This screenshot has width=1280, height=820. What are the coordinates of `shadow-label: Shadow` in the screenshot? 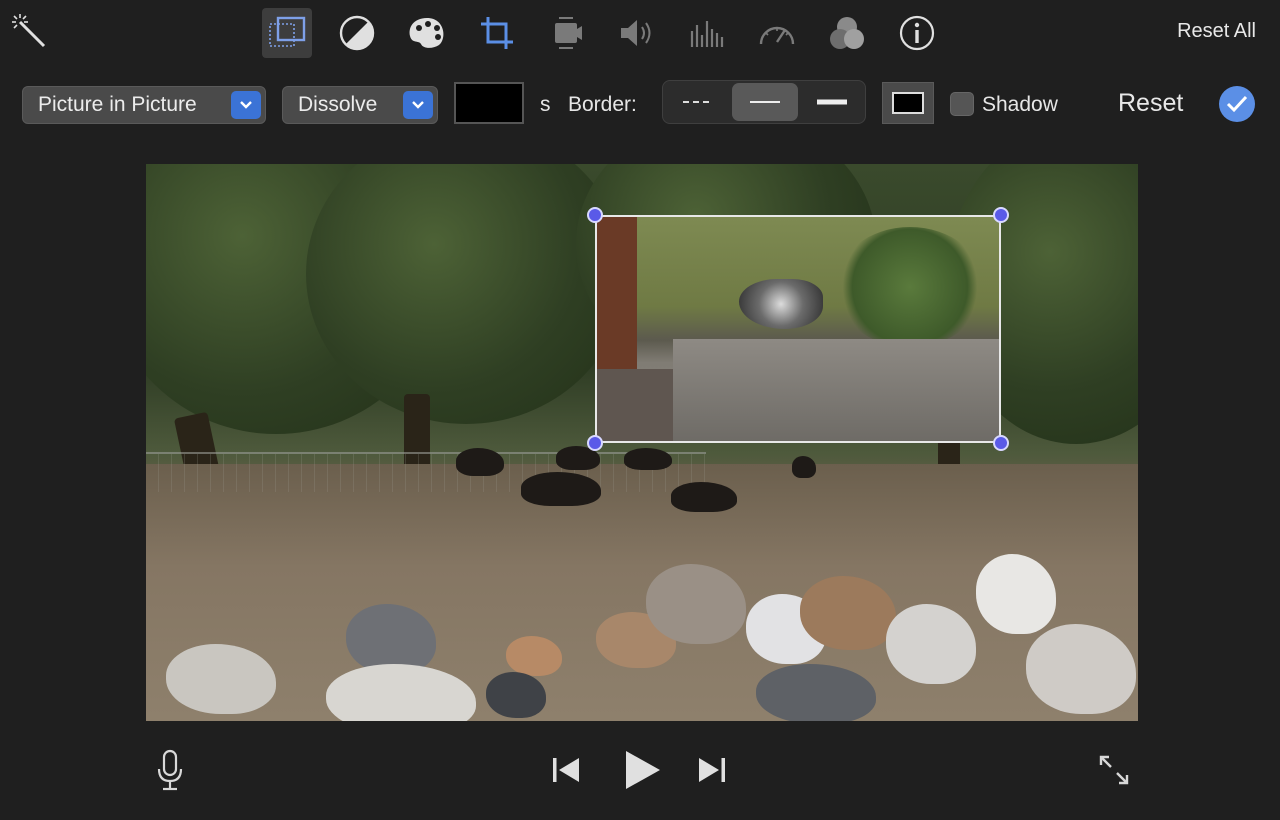 It's located at (1020, 104).